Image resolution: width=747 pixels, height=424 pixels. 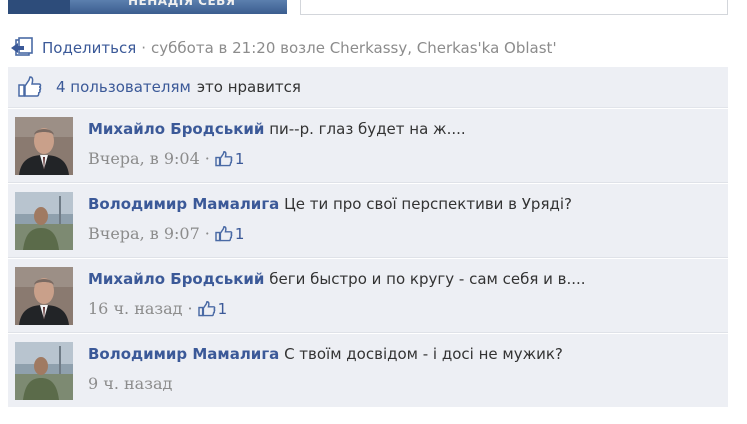 I want to click on comment-time: 16 ч. назад, so click(x=135, y=309).